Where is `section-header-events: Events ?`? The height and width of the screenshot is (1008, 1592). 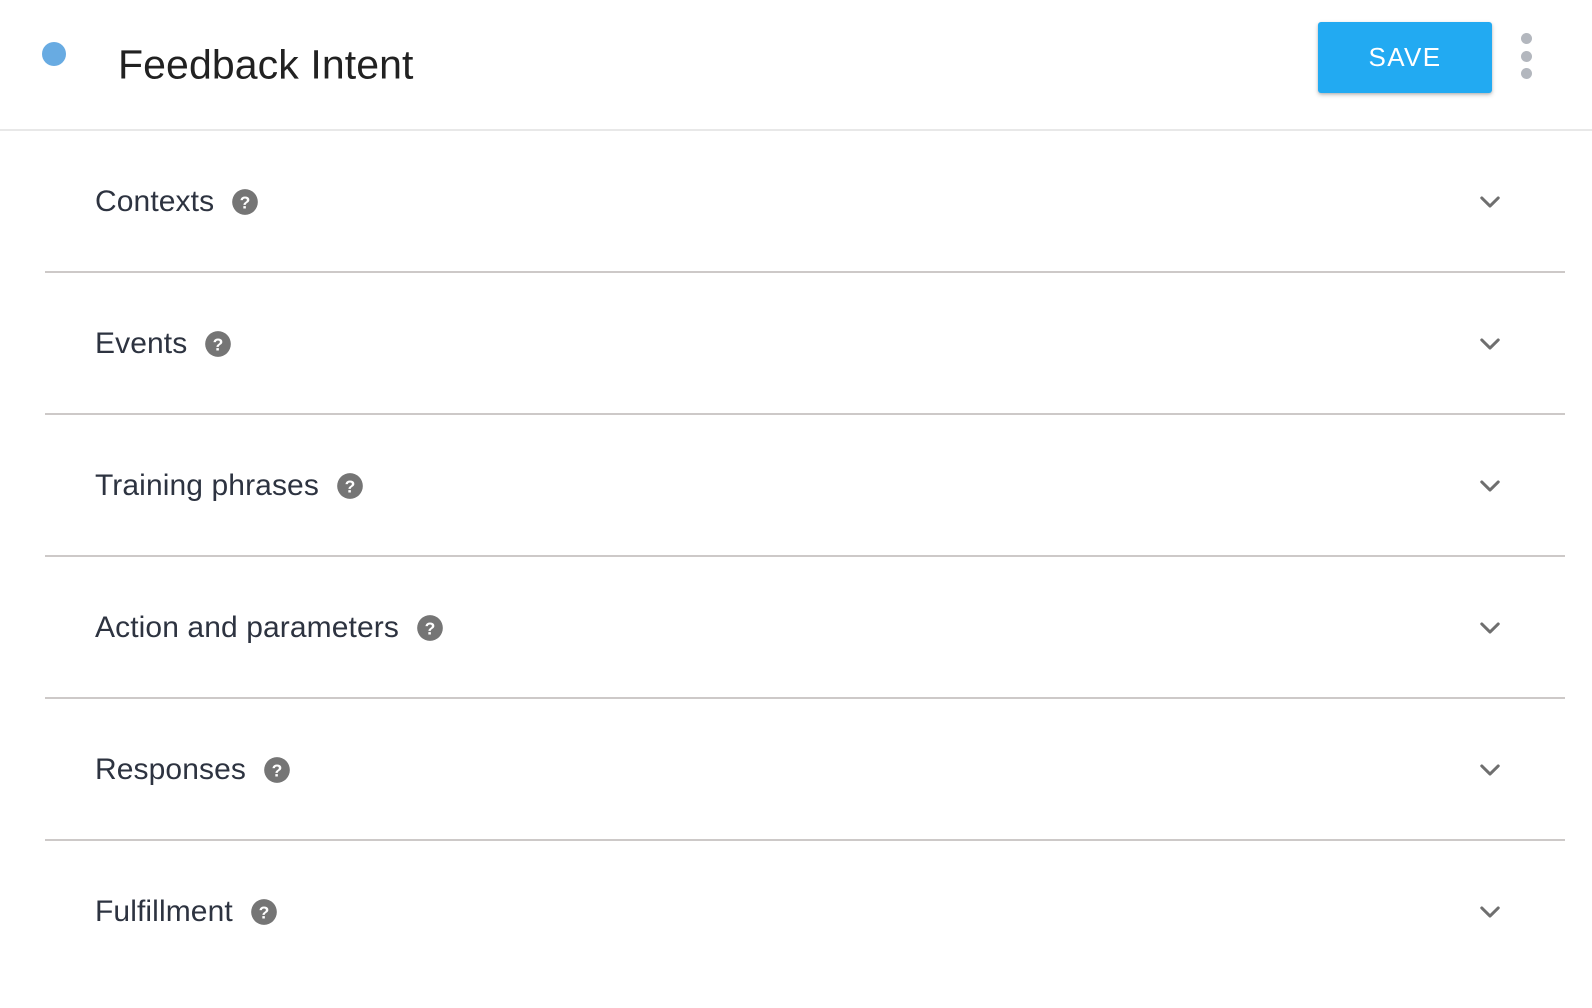 section-header-events: Events ? is located at coordinates (163, 344).